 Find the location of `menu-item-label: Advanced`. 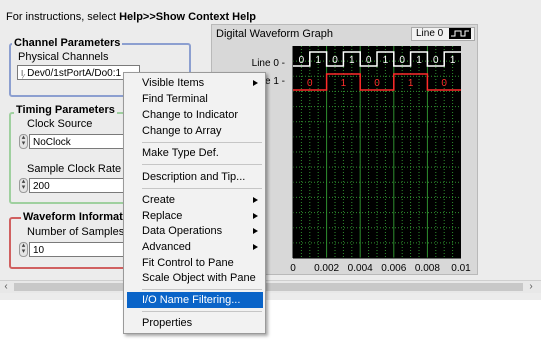

menu-item-label: Advanced is located at coordinates (166, 247).